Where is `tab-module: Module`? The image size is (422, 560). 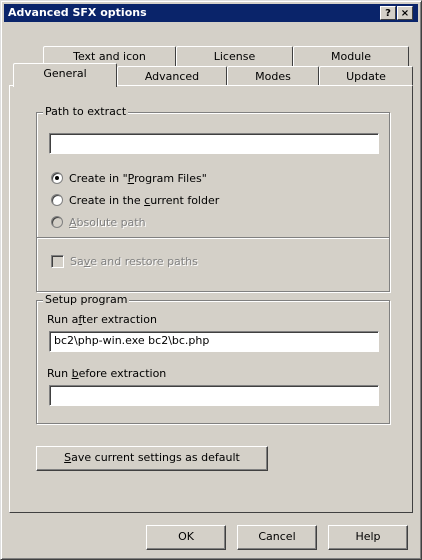 tab-module: Module is located at coordinates (351, 56).